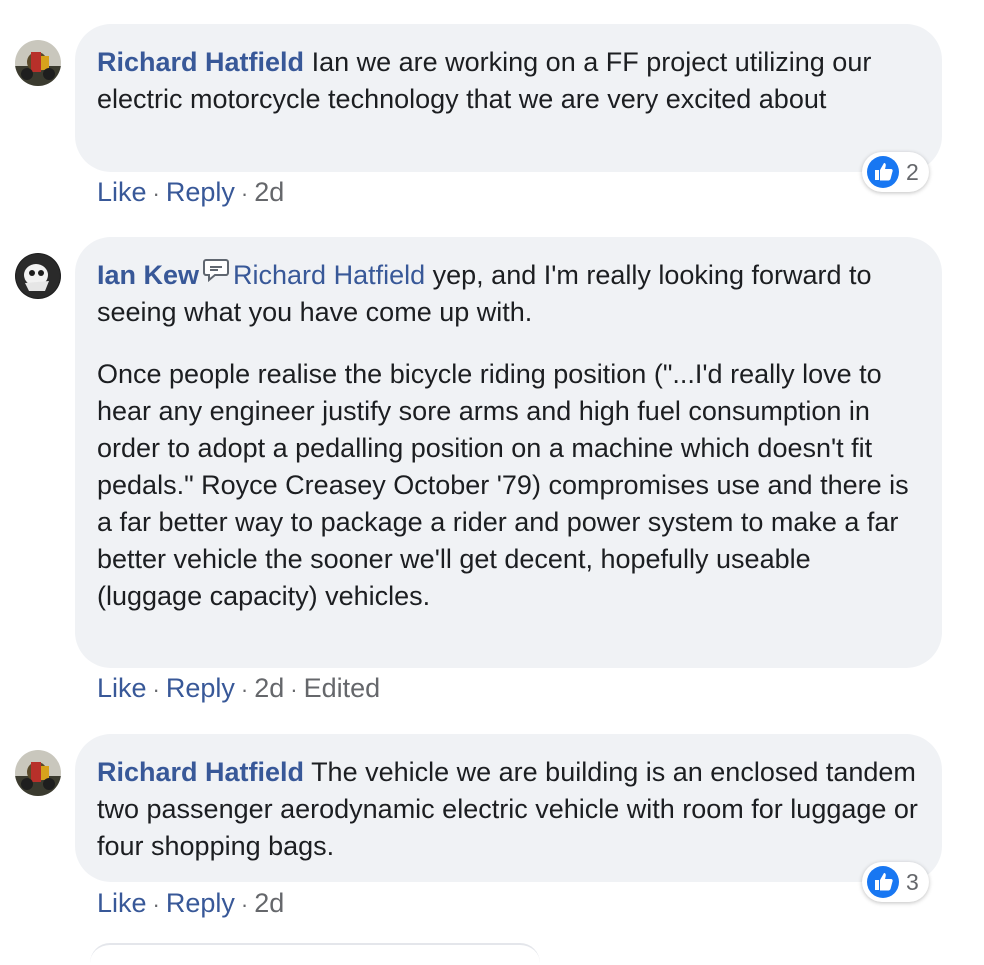 Image resolution: width=984 pixels, height=965 pixels. What do you see at coordinates (315, 954) in the screenshot?
I see `next-comment-bubble-edge` at bounding box center [315, 954].